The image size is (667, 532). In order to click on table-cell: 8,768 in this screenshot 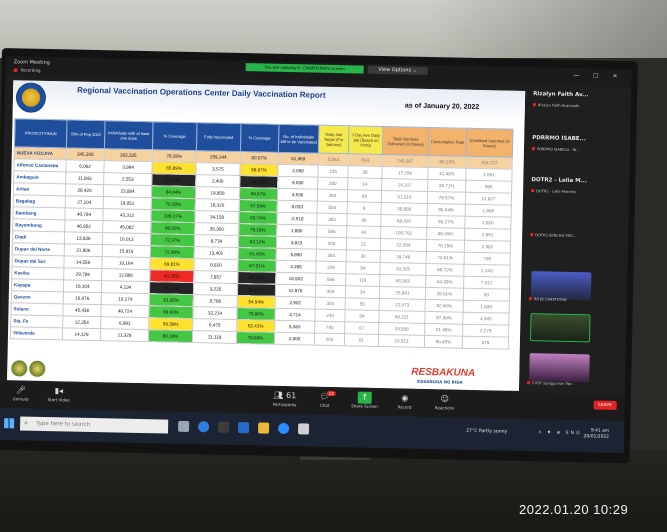, I will do `click(215, 301)`.